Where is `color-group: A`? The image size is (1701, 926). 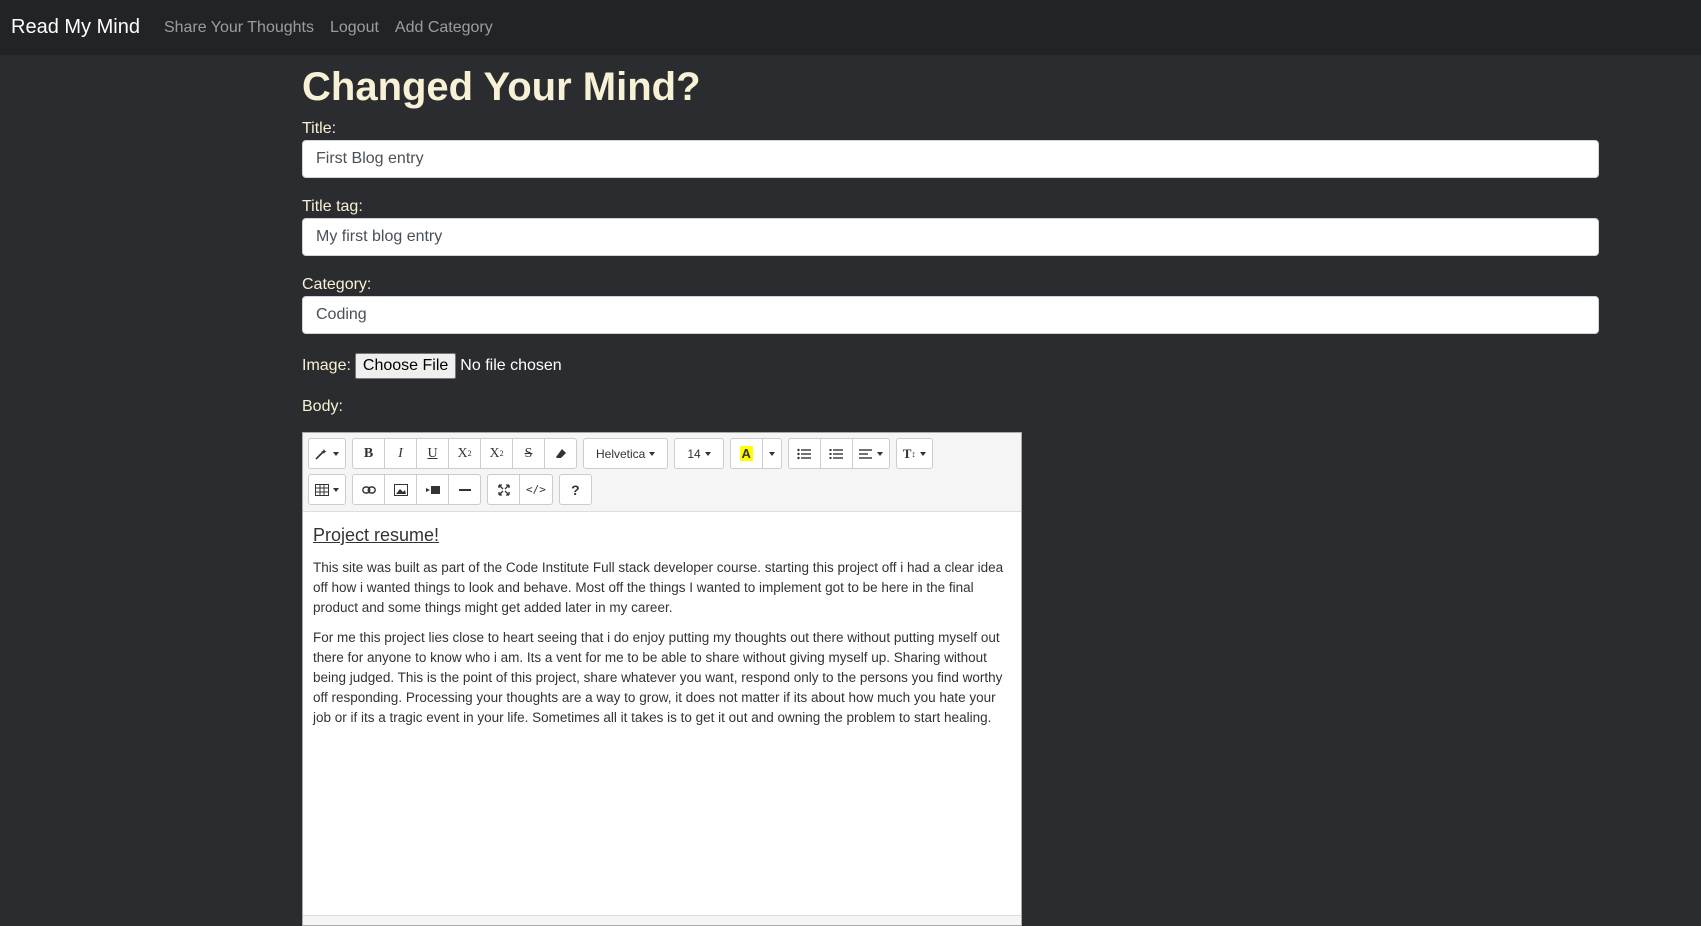 color-group: A is located at coordinates (755, 453).